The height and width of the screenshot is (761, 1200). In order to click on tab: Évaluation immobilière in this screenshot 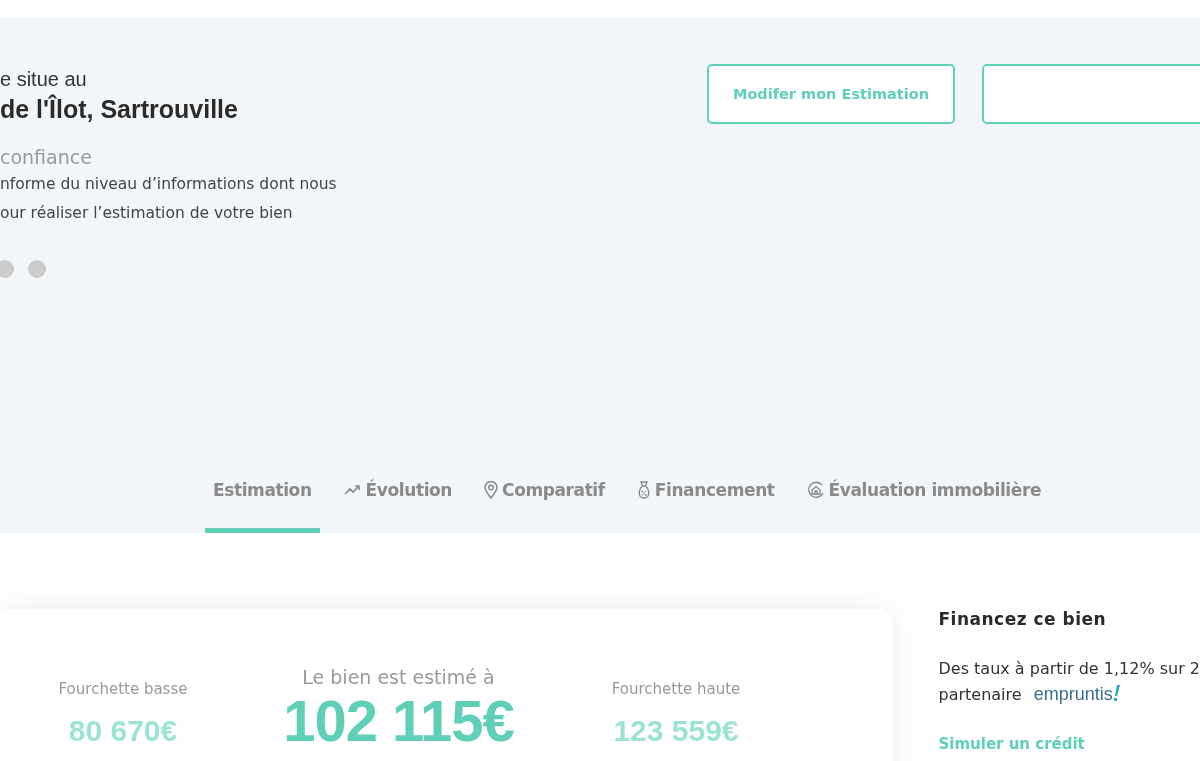, I will do `click(924, 501)`.